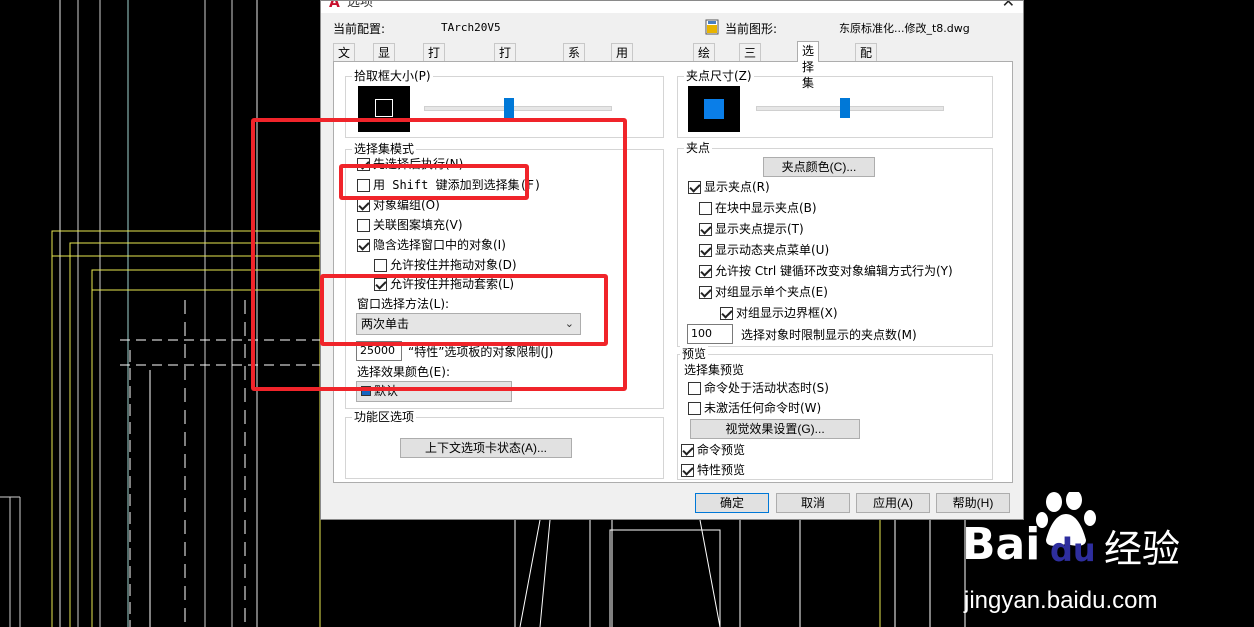 This screenshot has height=627, width=1254. What do you see at coordinates (737, 187) in the screenshot?
I see `checkbox-label: 显示夹点(R)` at bounding box center [737, 187].